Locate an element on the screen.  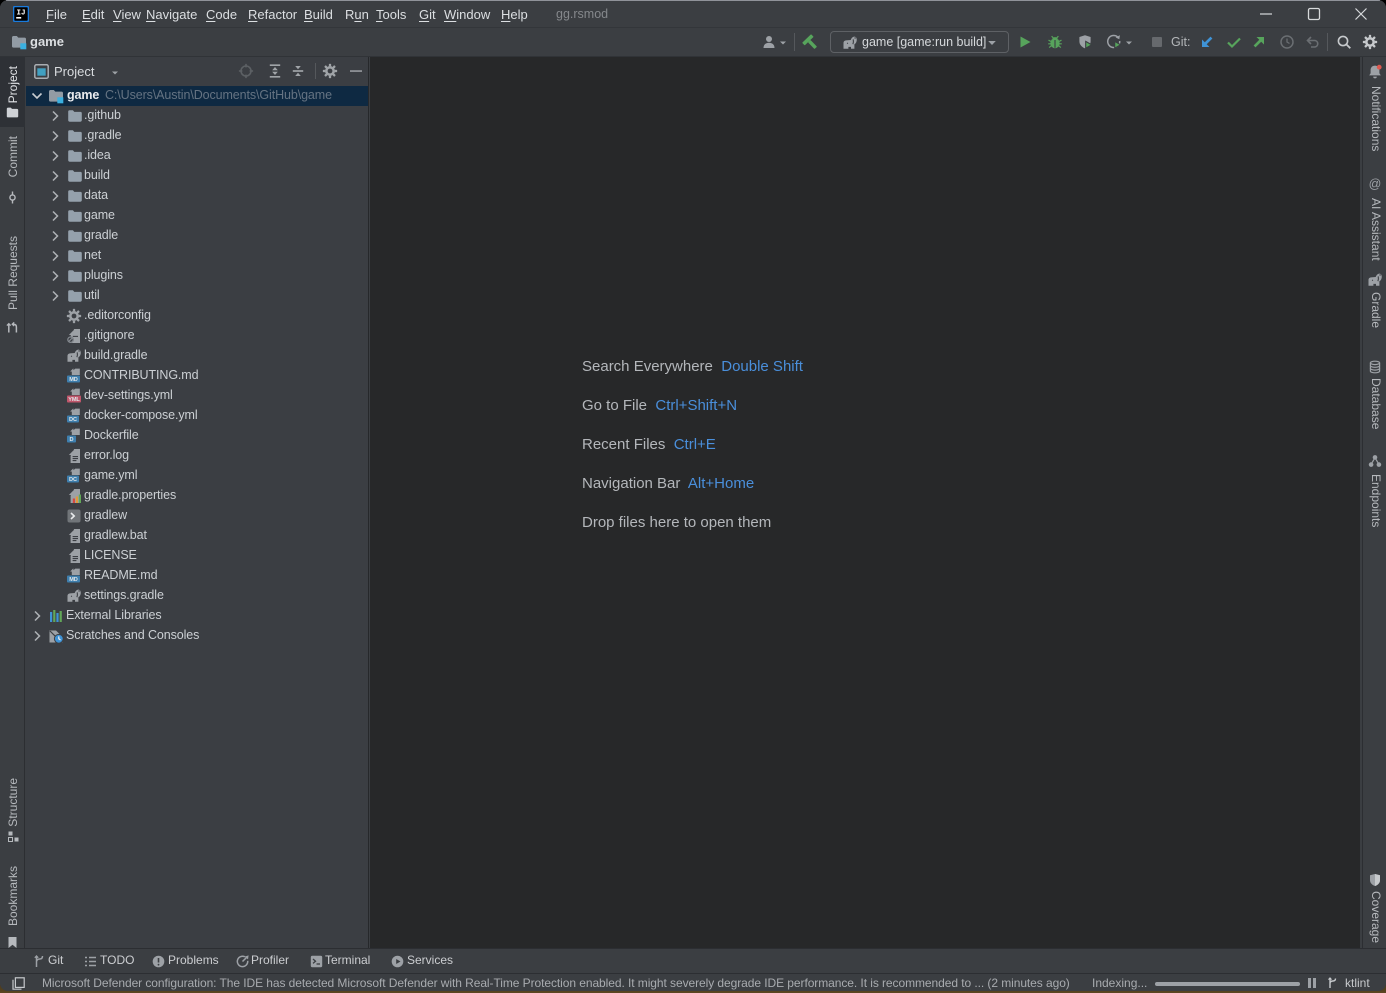
svg-text: D is located at coordinates (72, 440).